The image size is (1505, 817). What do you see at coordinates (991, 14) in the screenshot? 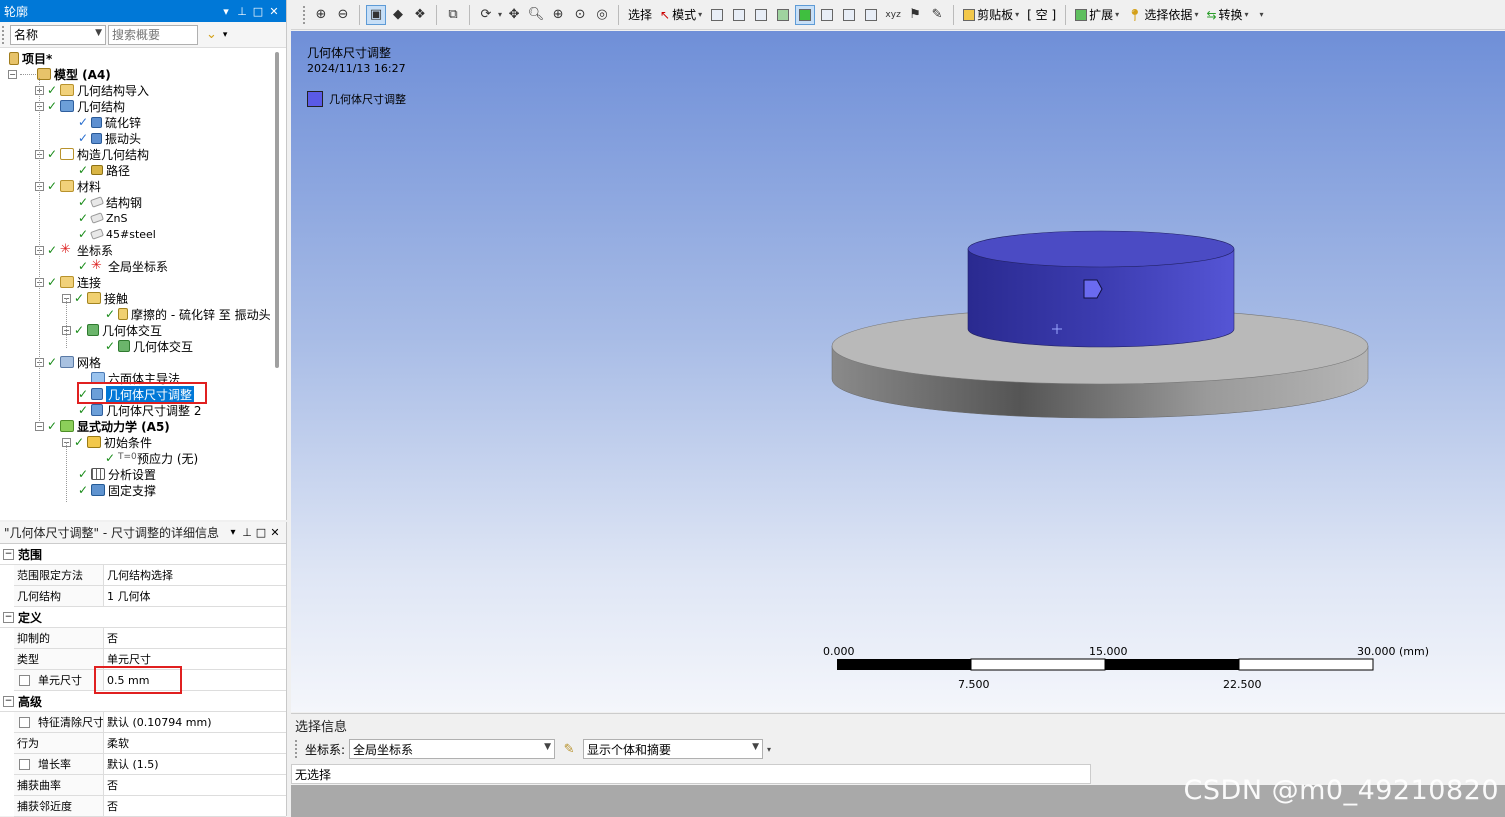
I see `clipboard-button: 剪贴板 ▾` at bounding box center [991, 14].